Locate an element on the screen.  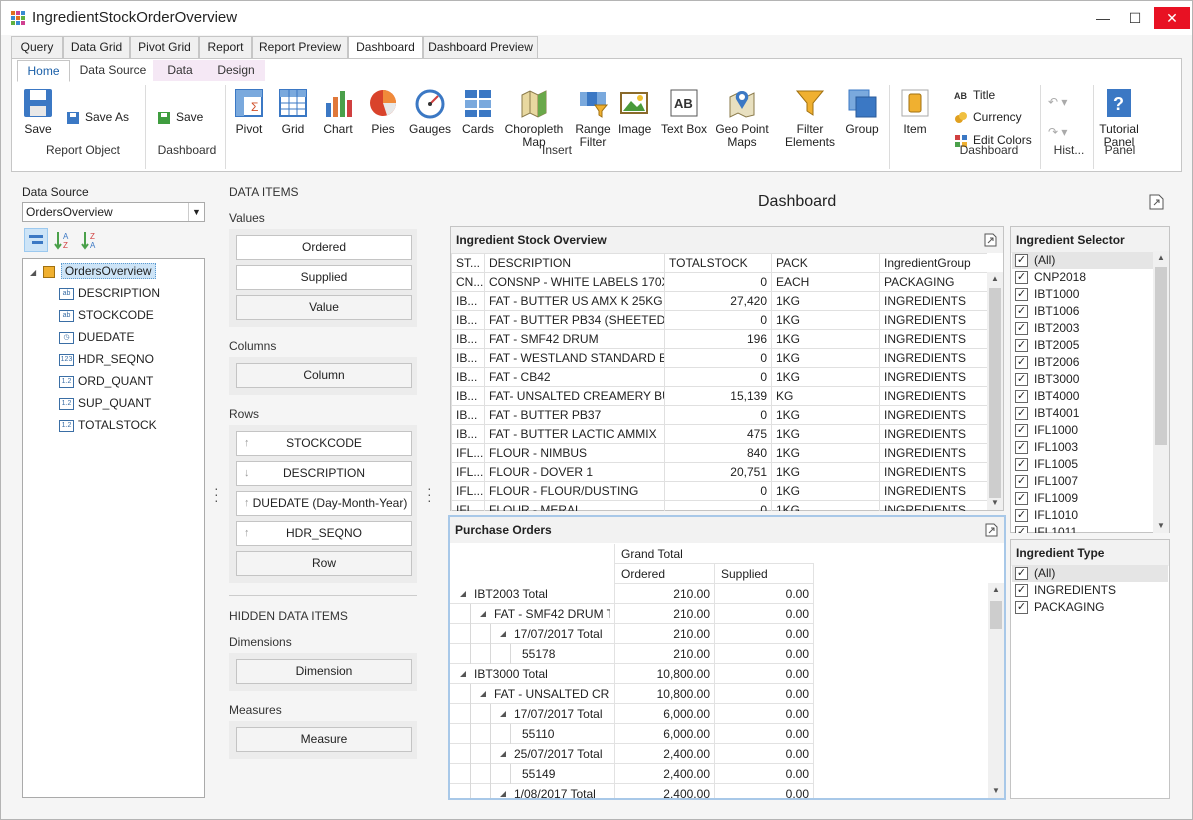
currency-button: Currency is located at coordinates (988, 117).